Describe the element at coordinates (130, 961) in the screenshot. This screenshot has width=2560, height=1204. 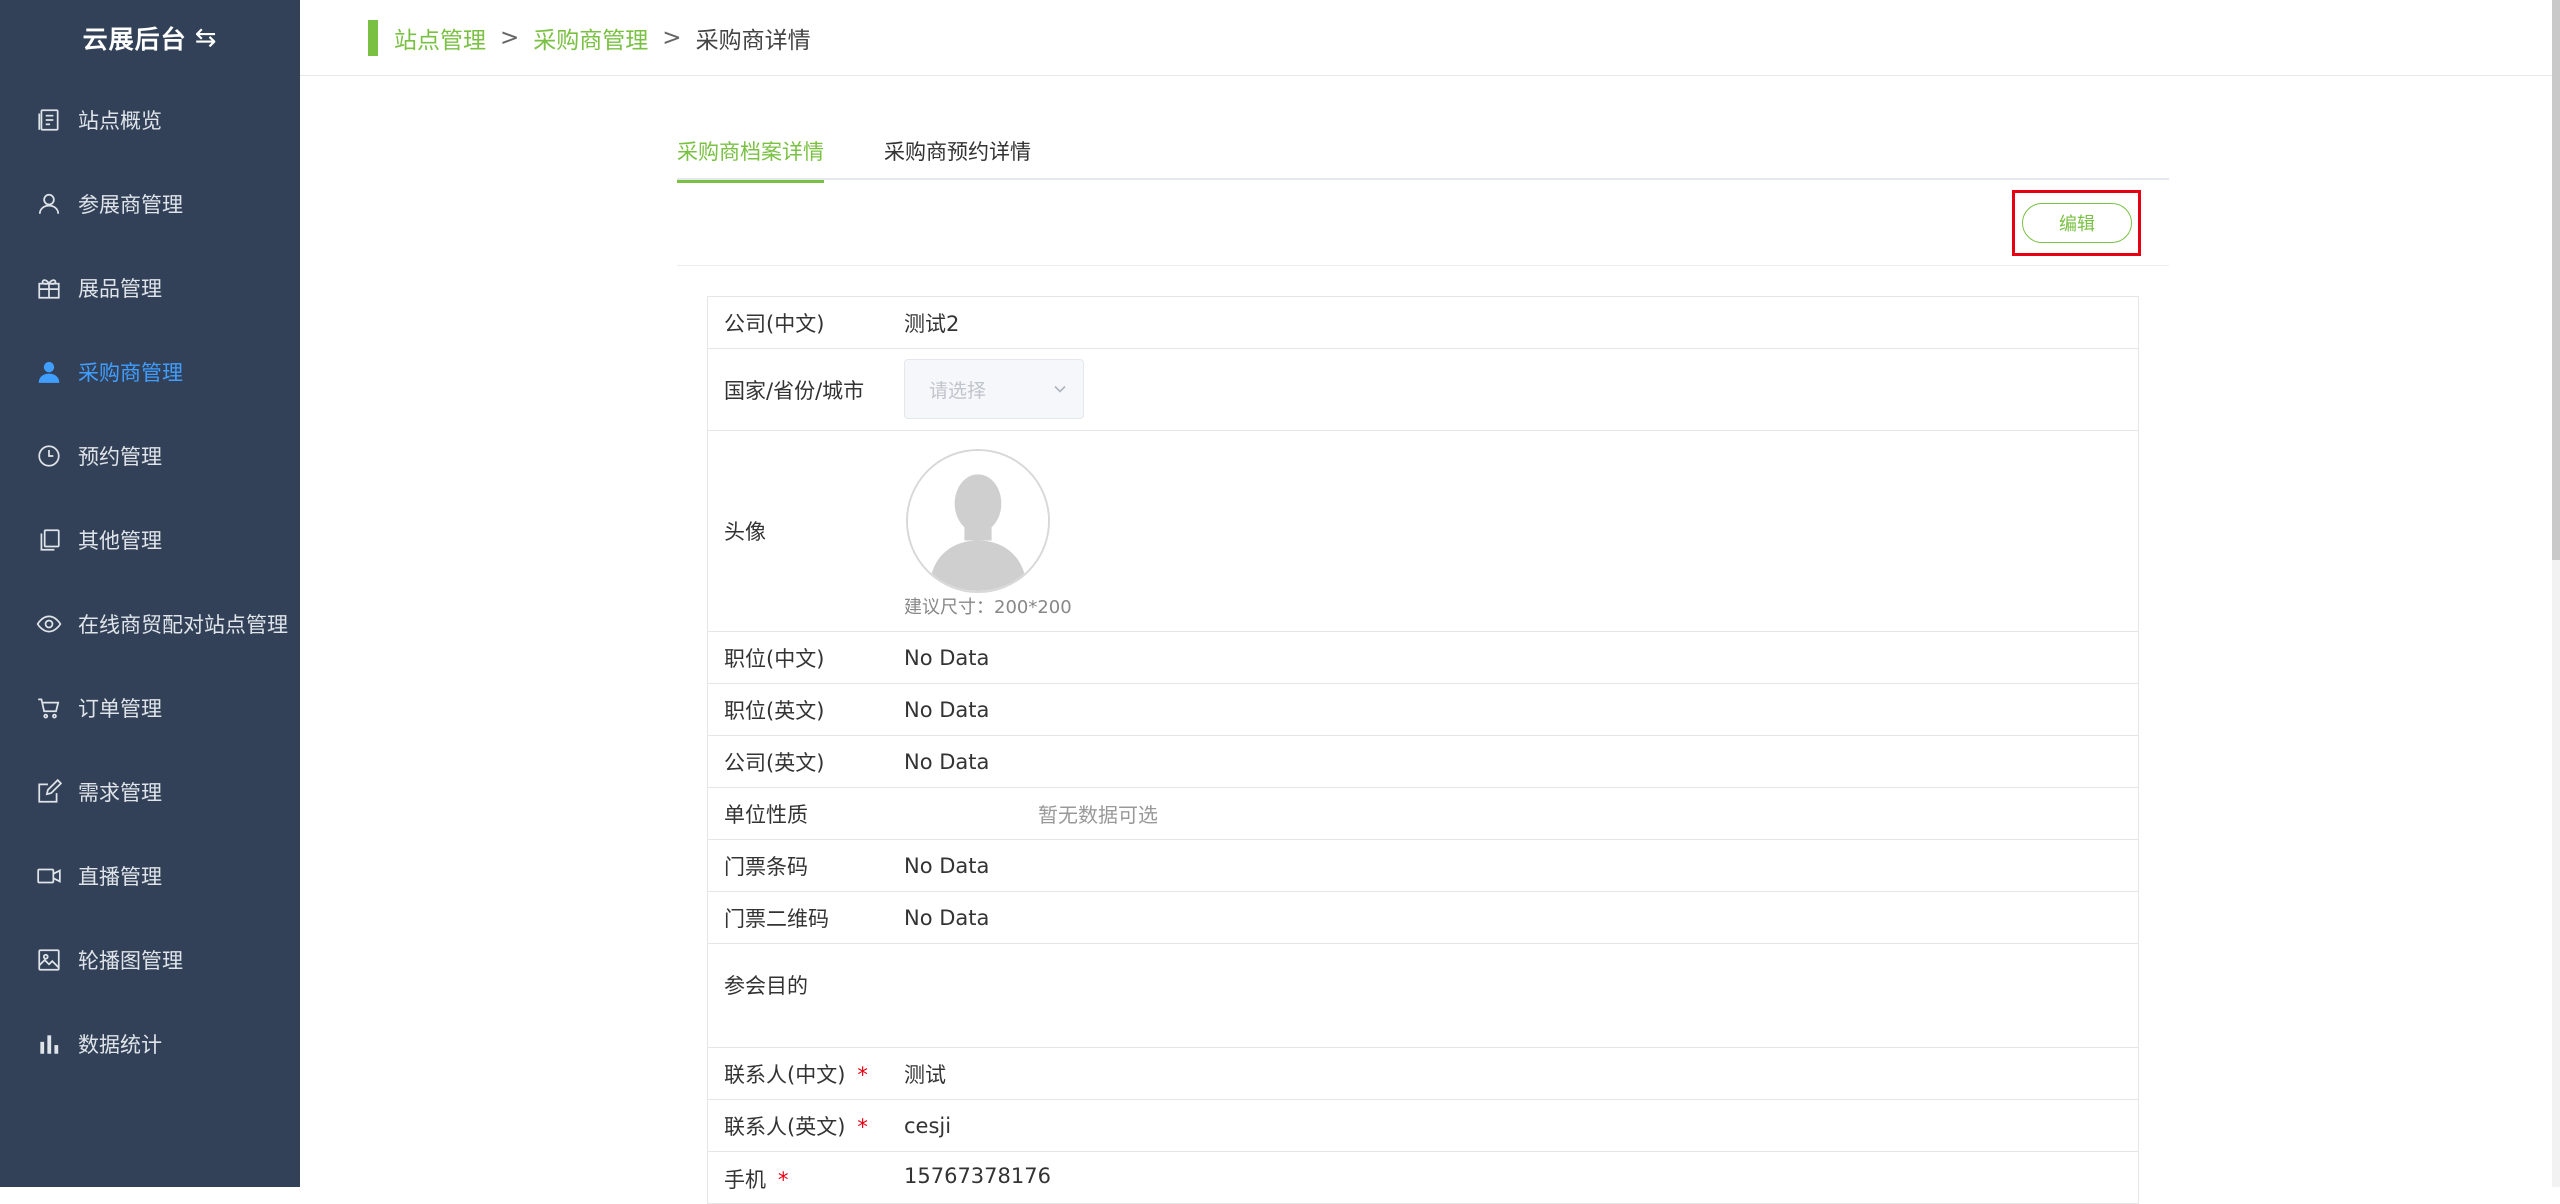
I see `sidebar-item-label: 轮播图管理` at that location.